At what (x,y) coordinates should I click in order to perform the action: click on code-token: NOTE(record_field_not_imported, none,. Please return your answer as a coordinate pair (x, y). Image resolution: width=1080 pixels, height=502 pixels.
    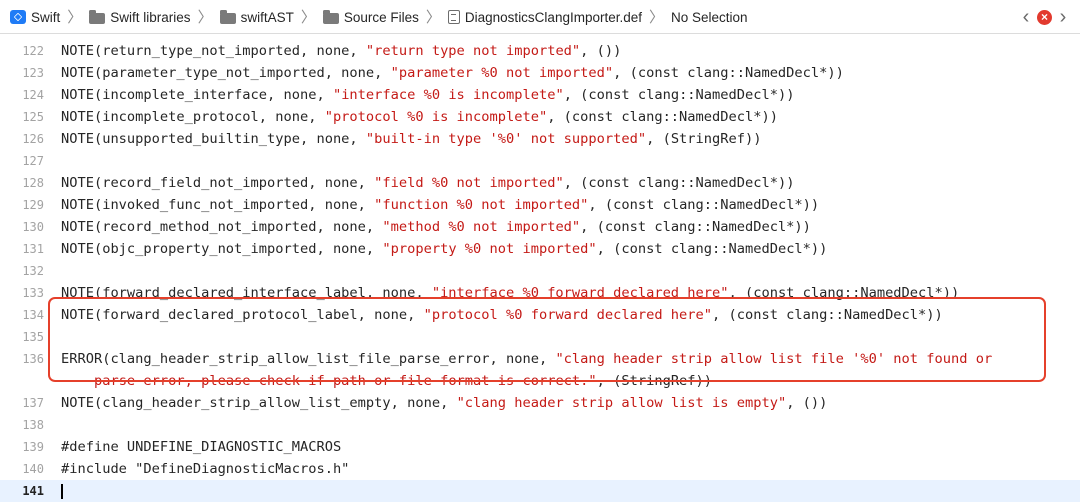
    Looking at the image, I should click on (218, 183).